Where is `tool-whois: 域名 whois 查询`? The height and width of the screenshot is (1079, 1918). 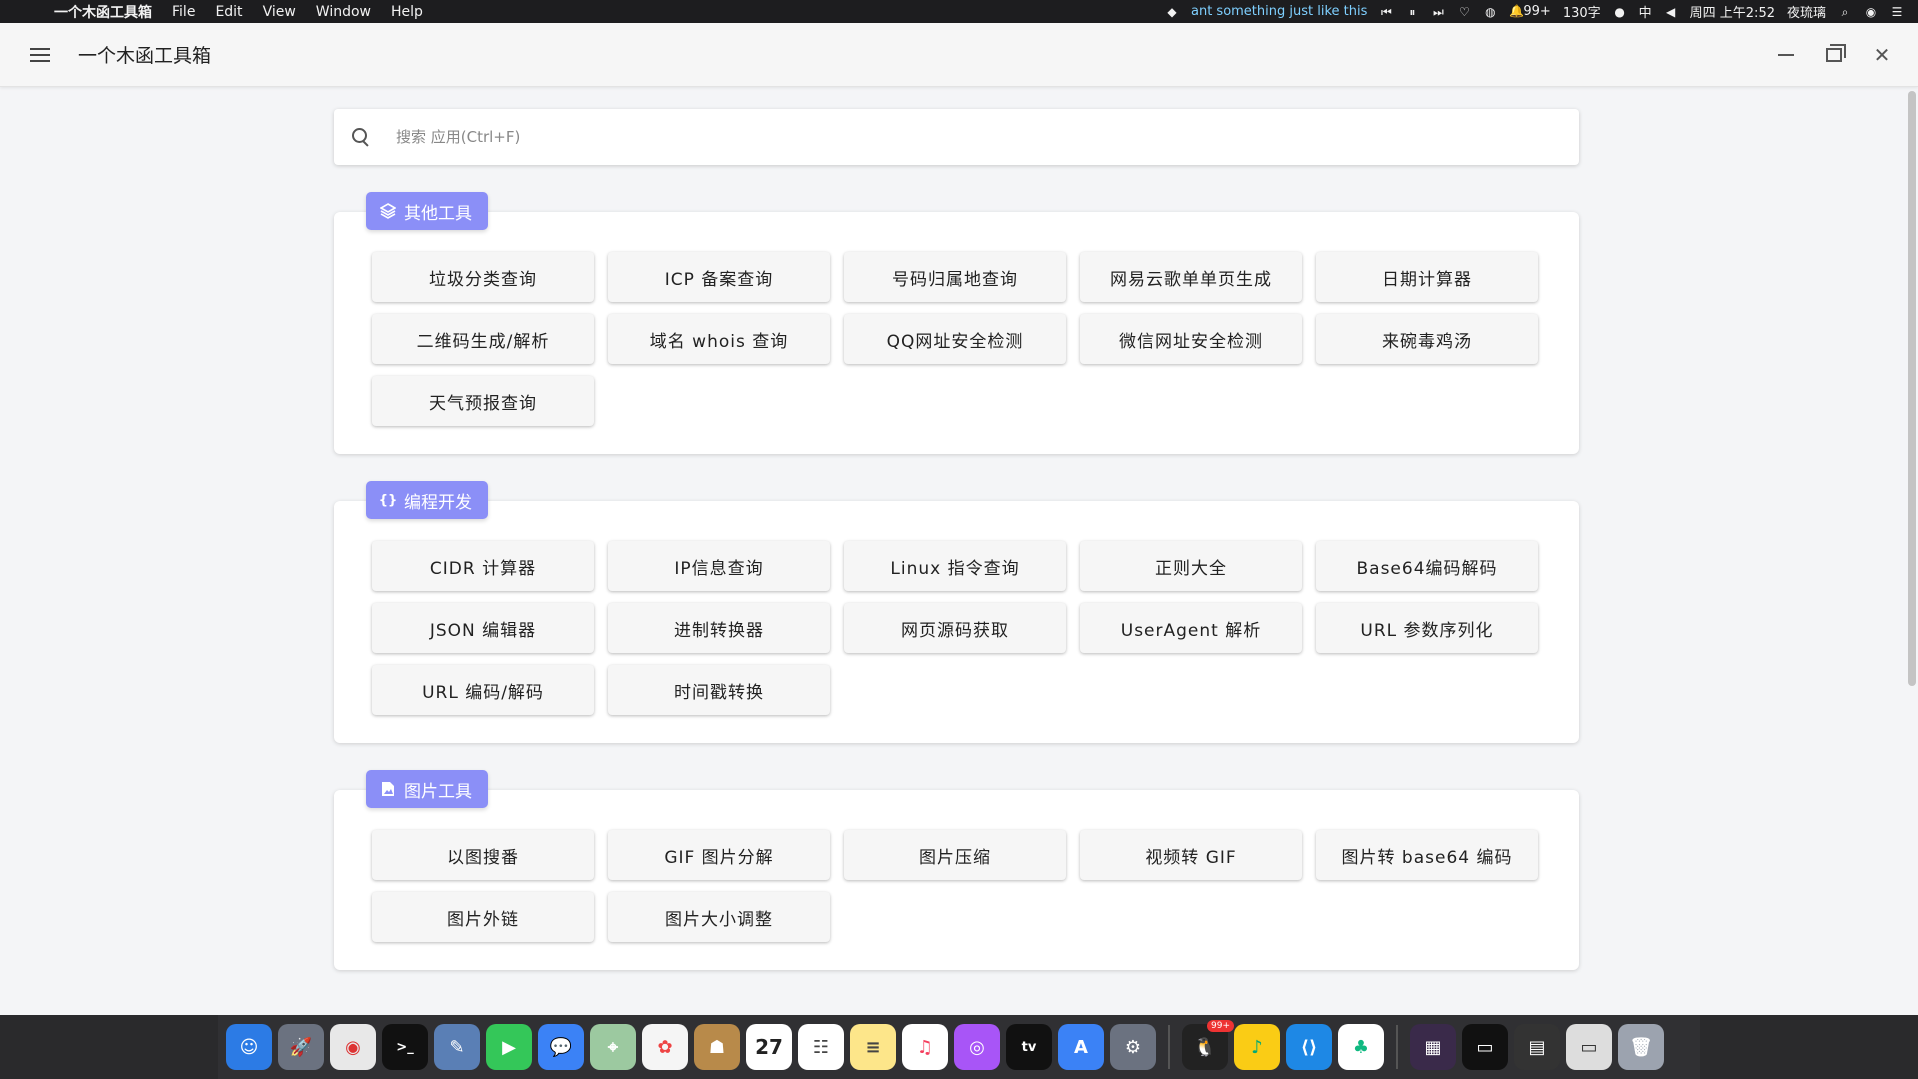
tool-whois: 域名 whois 查询 is located at coordinates (719, 339).